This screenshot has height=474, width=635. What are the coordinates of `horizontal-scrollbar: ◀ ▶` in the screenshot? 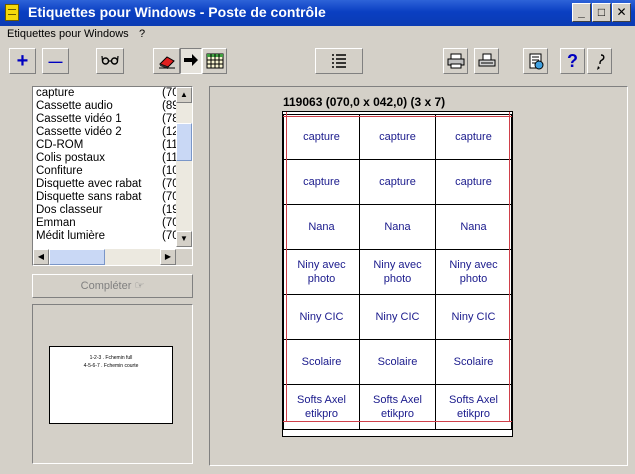 It's located at (104, 257).